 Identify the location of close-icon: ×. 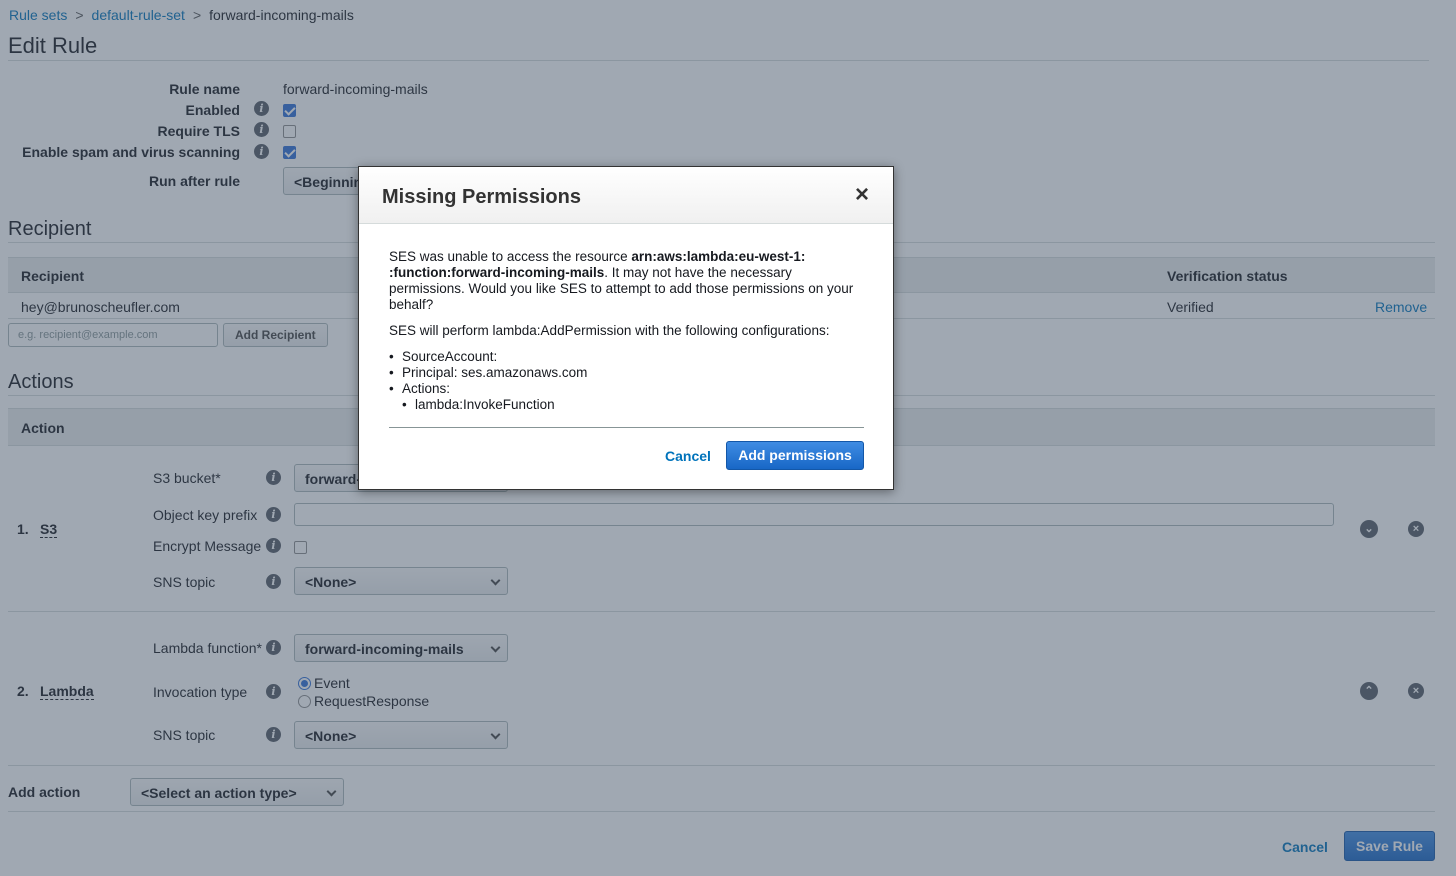
(862, 195).